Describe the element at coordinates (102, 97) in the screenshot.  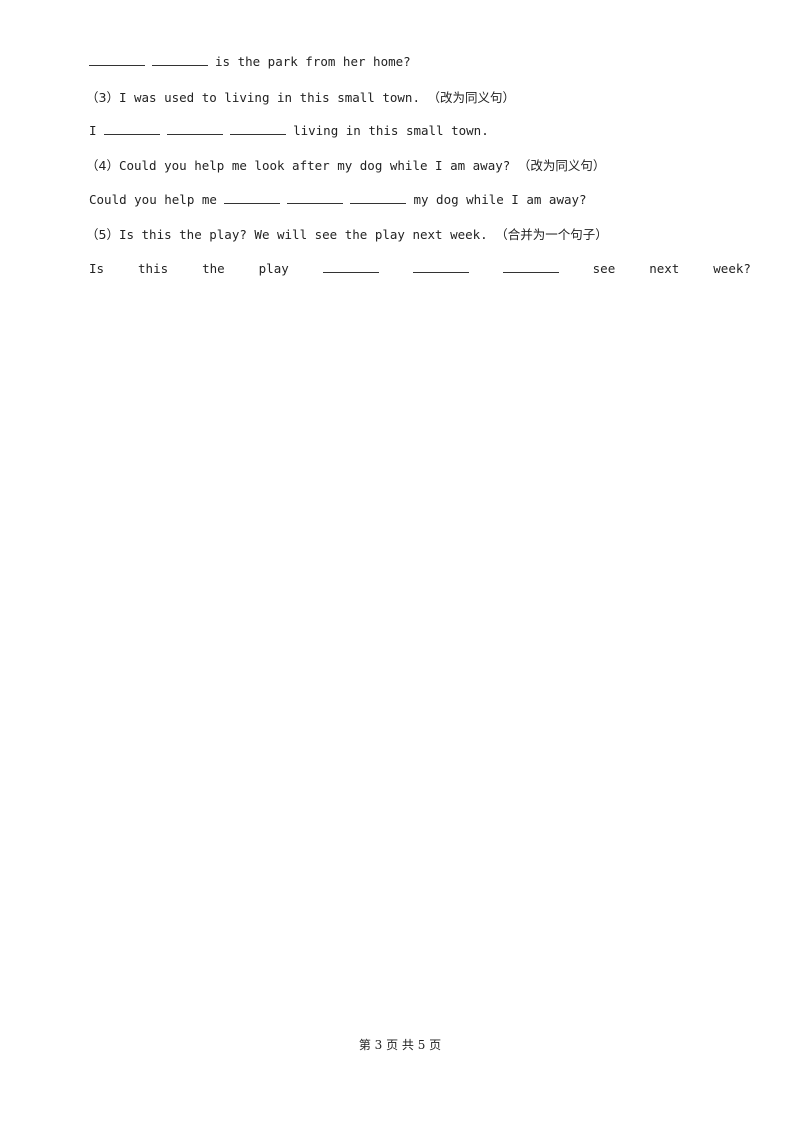
I see `question-number: （3）` at that location.